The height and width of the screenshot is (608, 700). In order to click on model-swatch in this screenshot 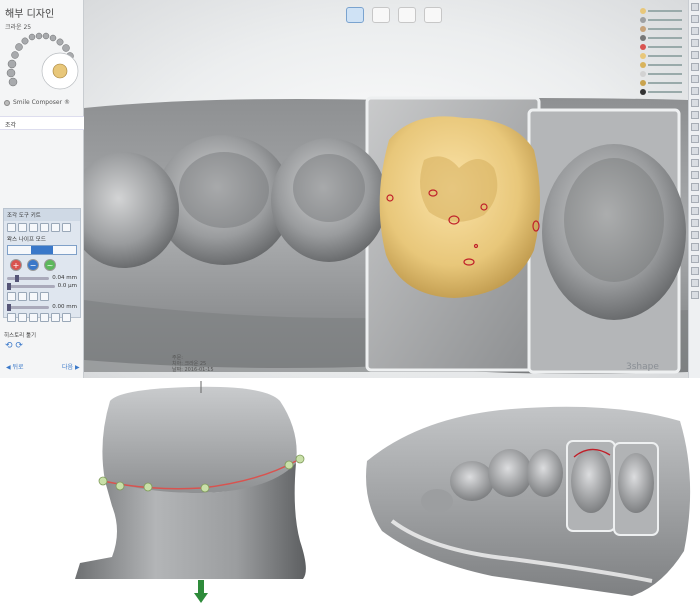, I will do `click(643, 19)`.